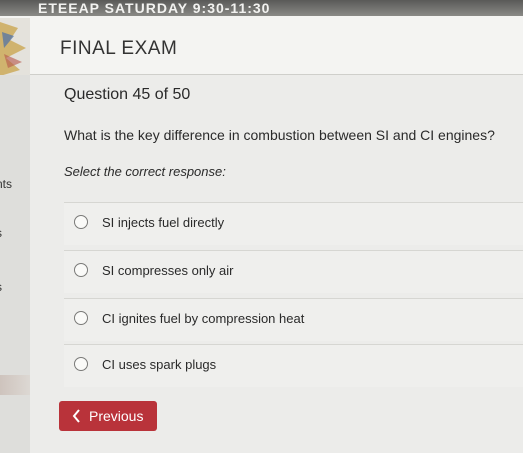  I want to click on banner-text: ETEEAP SATURDAY 9:30-11:30, so click(154, 8).